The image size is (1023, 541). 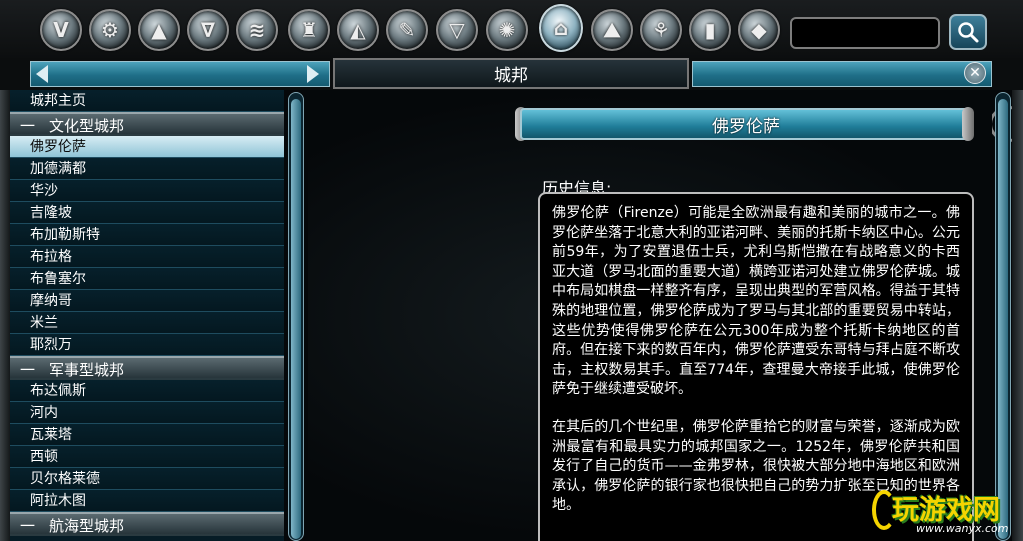 What do you see at coordinates (147, 368) in the screenshot?
I see `sidebar-category-header: 一军事型城邦` at bounding box center [147, 368].